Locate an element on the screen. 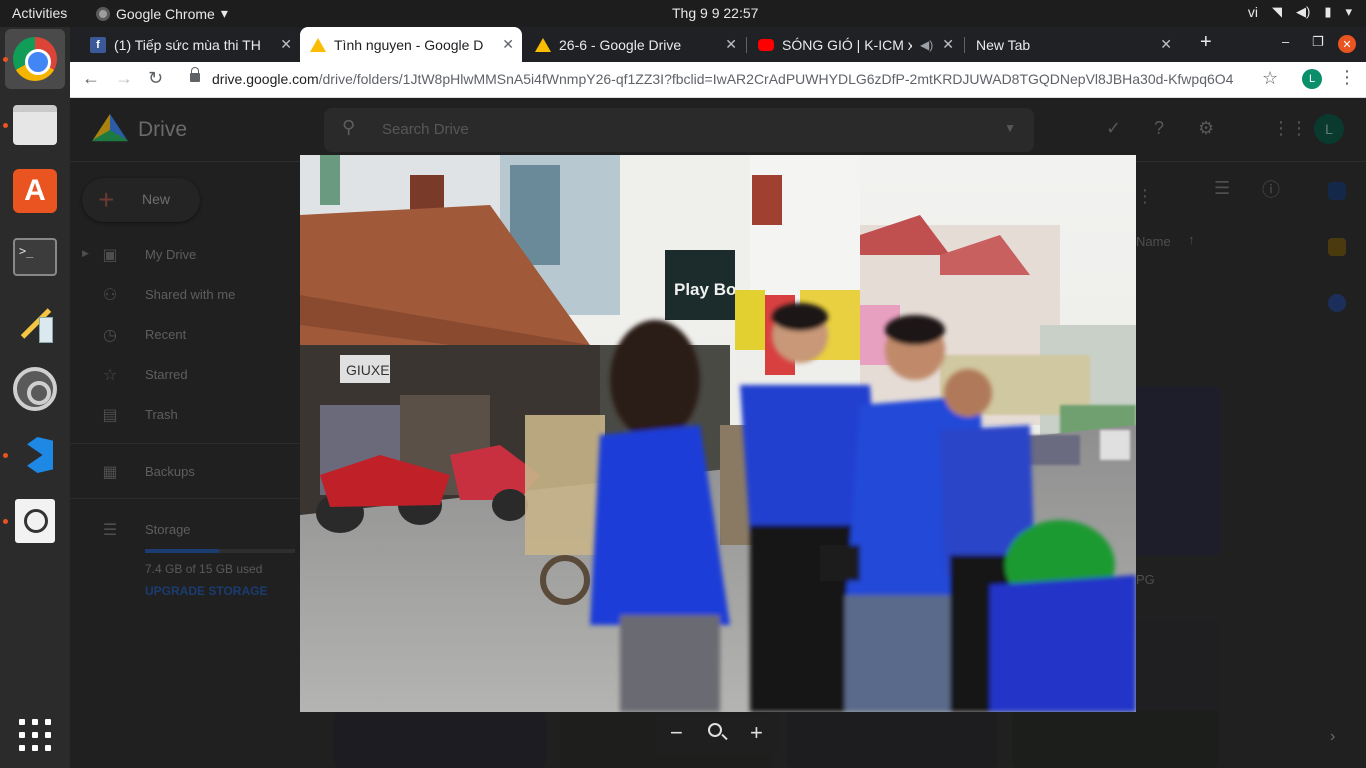 This screenshot has height=768, width=1366. tab-new-tab: New Tab ✕ is located at coordinates (1073, 44).